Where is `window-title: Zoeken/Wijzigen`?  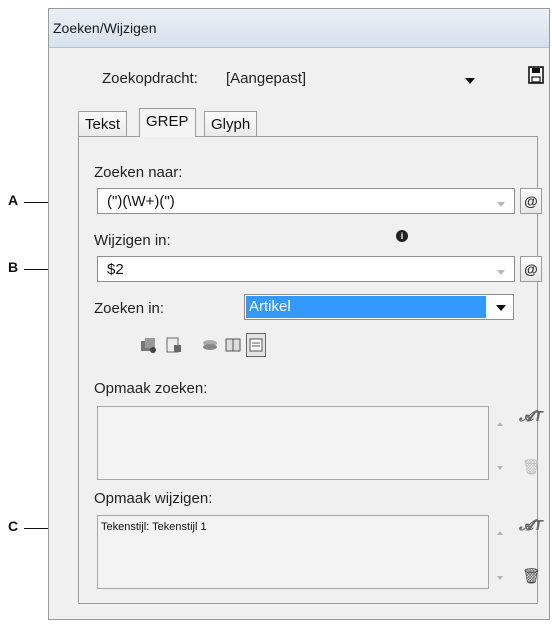 window-title: Zoeken/Wijzigen is located at coordinates (105, 28).